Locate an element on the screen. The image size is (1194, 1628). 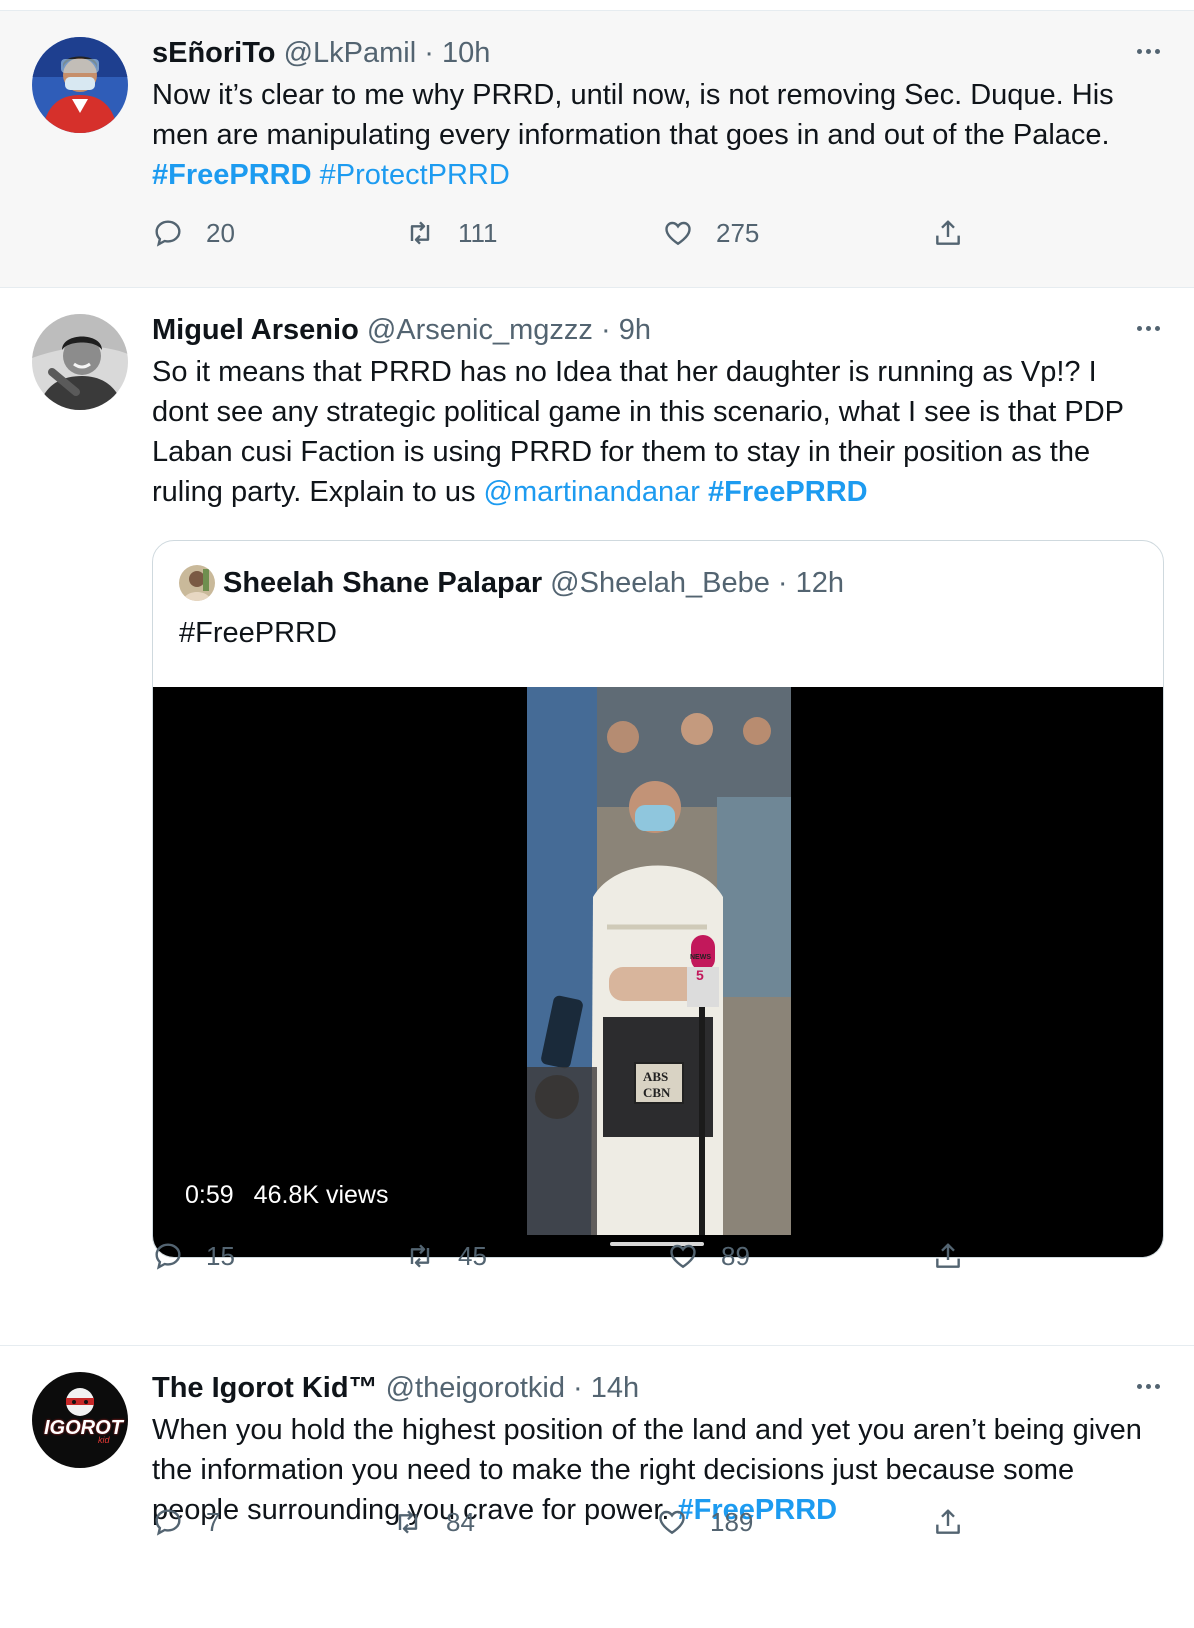
quoted-user-handle: @Sheelah_Bebe is located at coordinates (660, 583).